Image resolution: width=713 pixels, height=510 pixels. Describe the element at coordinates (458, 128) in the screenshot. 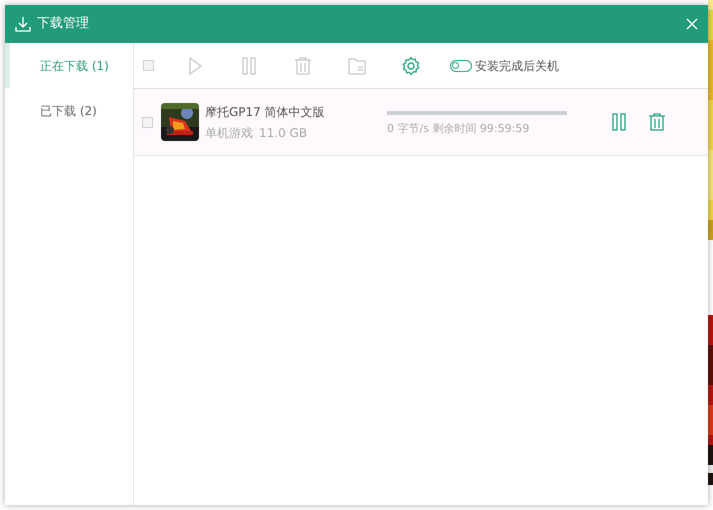

I see `download-status: 0 字节/s 剩余时间 99:59:59` at that location.